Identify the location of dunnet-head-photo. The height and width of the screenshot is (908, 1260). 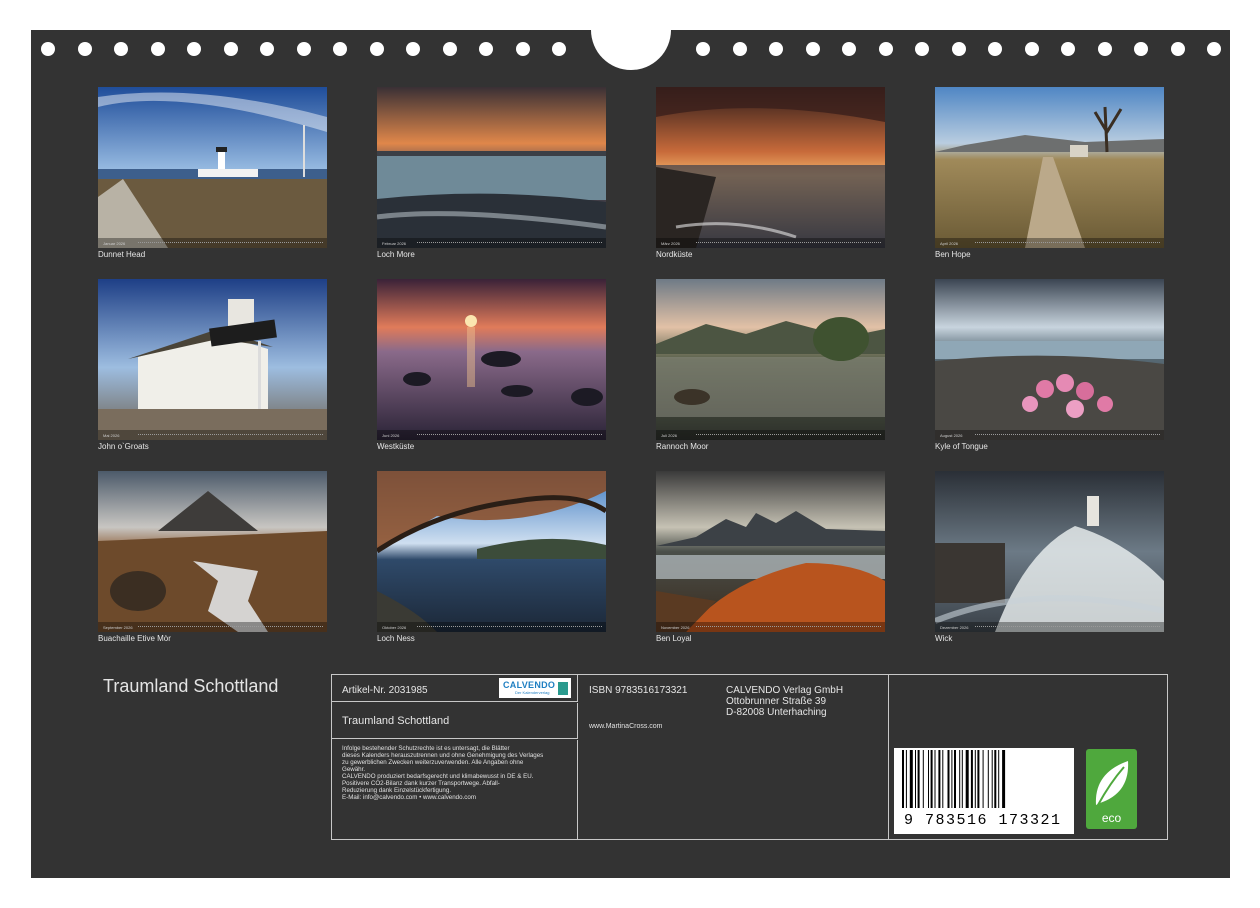
(212, 167).